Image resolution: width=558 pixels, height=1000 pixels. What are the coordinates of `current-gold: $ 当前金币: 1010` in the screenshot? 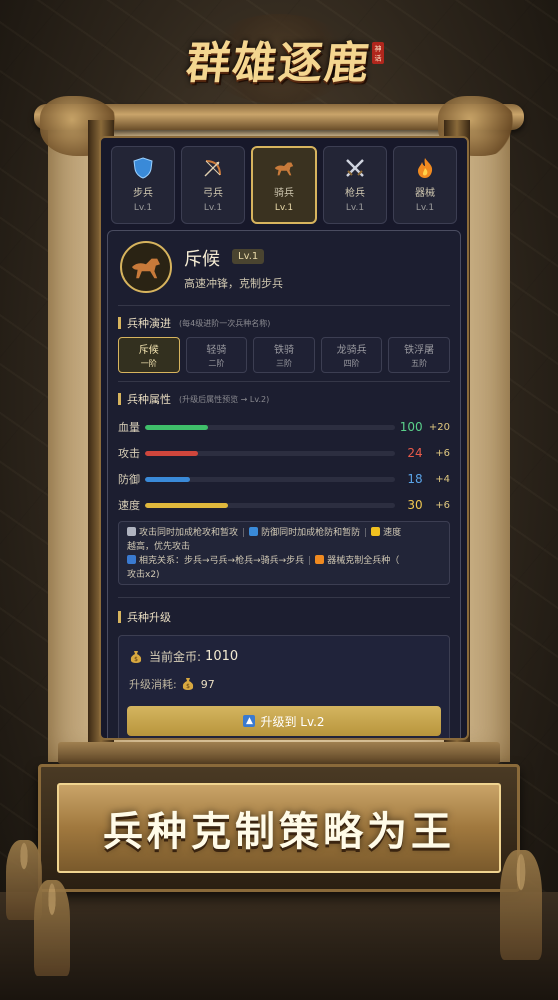 It's located at (183, 656).